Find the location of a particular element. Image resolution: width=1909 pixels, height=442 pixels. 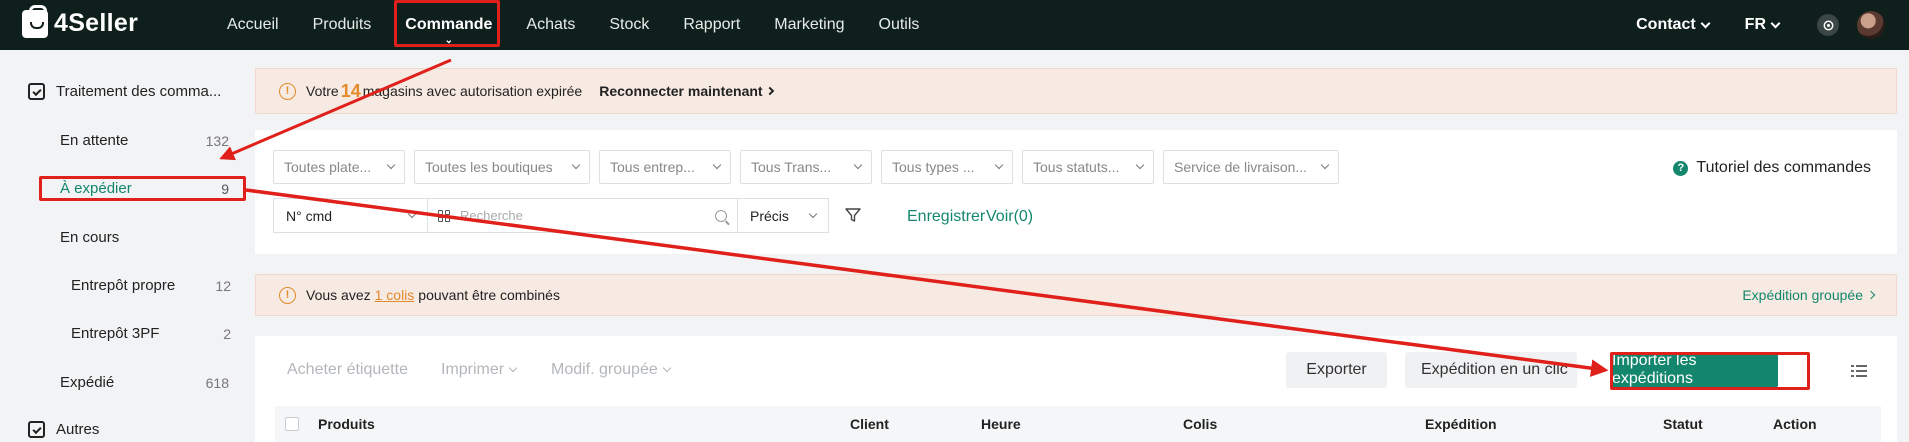

contact-label: Contact is located at coordinates (1666, 24).